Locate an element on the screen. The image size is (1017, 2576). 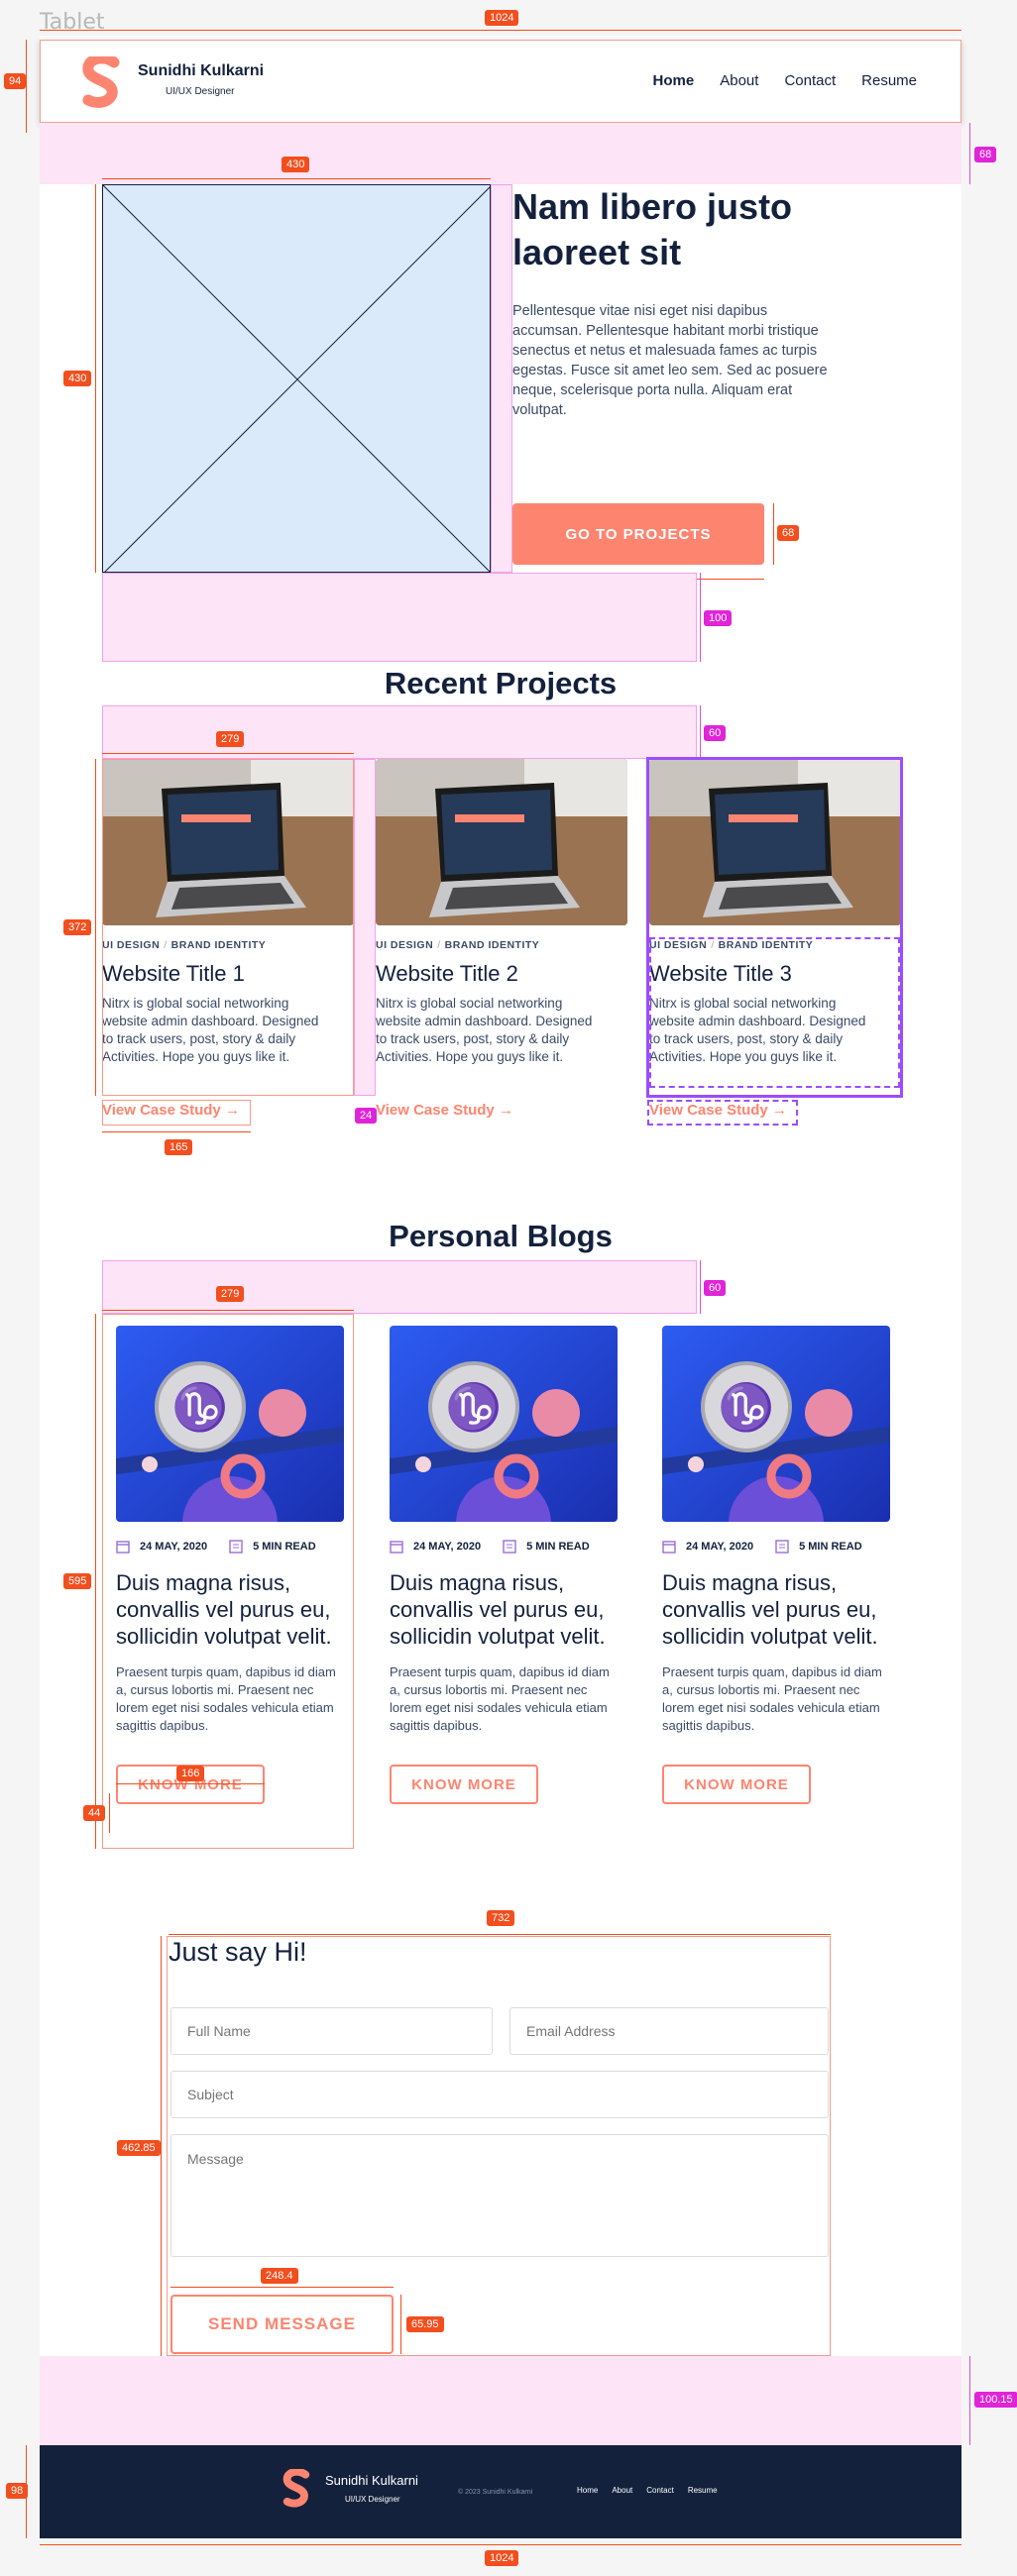
subject-input is located at coordinates (499, 2094).